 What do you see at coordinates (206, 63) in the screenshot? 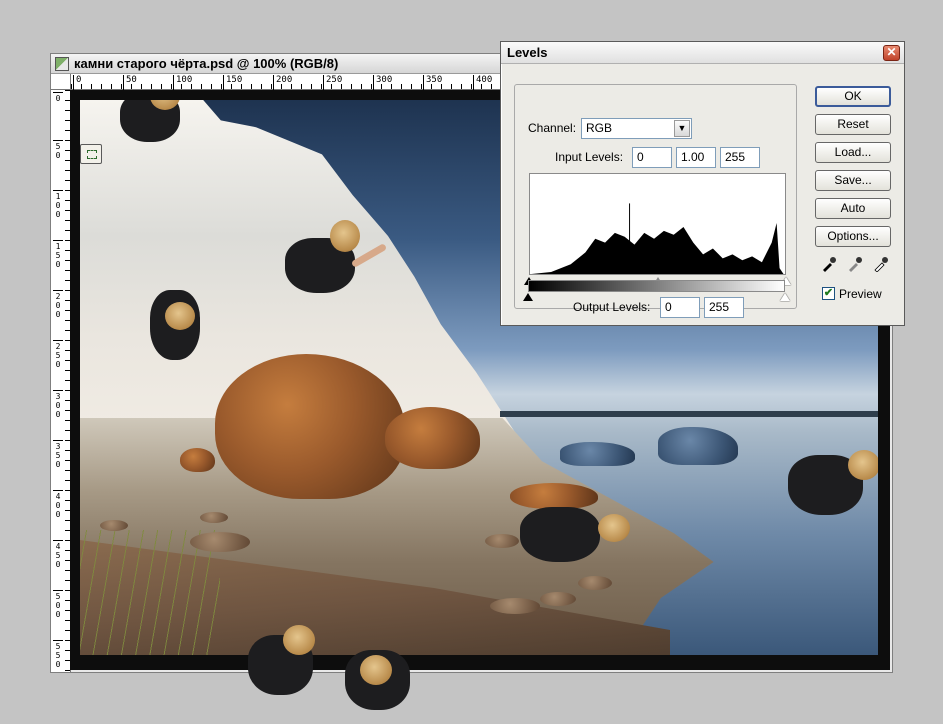
I see `document-title: камни старого чёрта.psd @ 100% (RGB/8)` at bounding box center [206, 63].